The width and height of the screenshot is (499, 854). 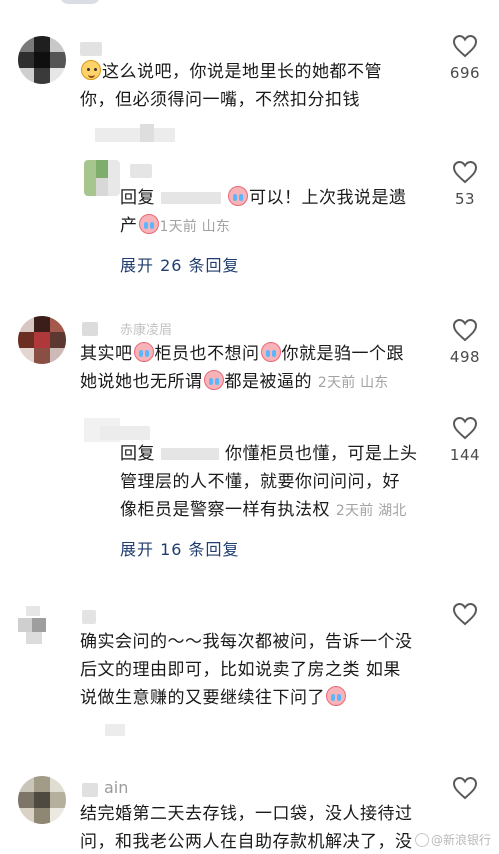 What do you see at coordinates (180, 264) in the screenshot?
I see `expand-replies-link: 展开 26 条回复` at bounding box center [180, 264].